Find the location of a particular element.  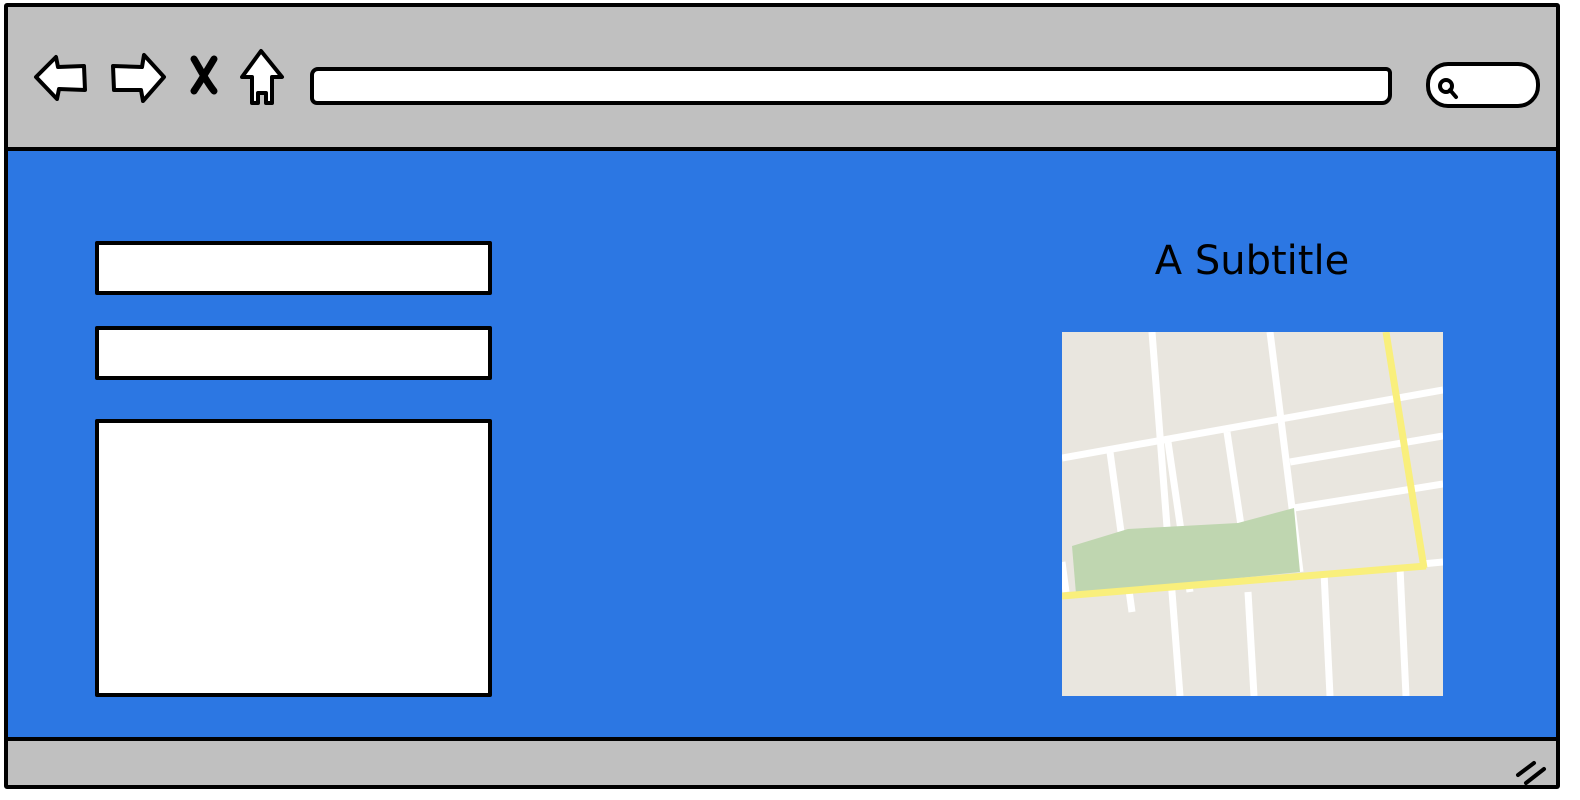

page-subtitle: A Subtitle is located at coordinates (1252, 261).